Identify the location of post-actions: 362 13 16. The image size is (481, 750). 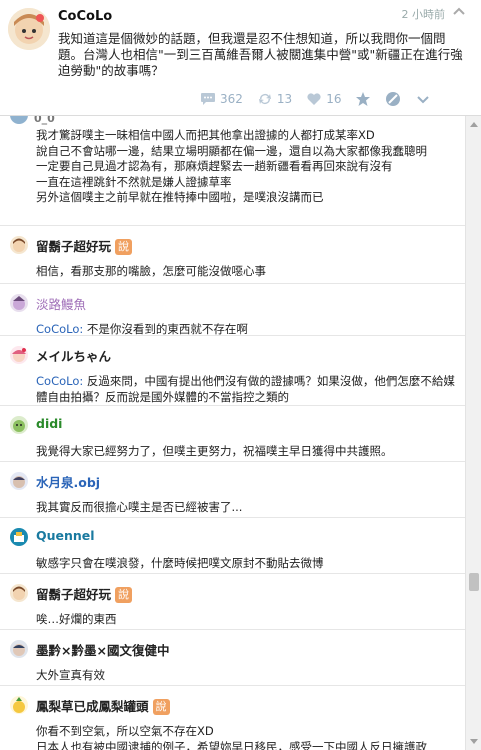
(322, 99).